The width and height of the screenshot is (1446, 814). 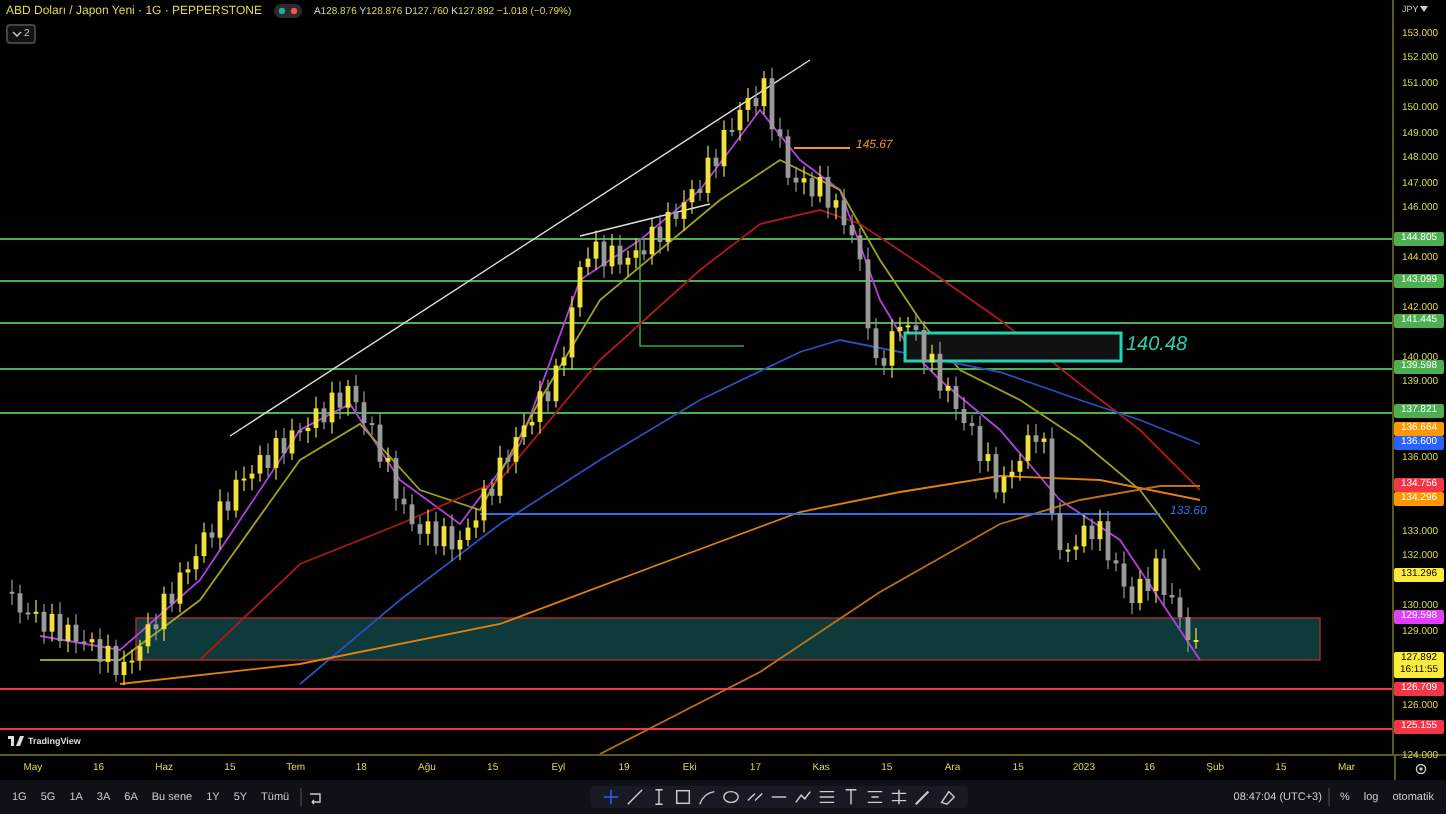 I want to click on logo-icon, so click(x=16, y=741).